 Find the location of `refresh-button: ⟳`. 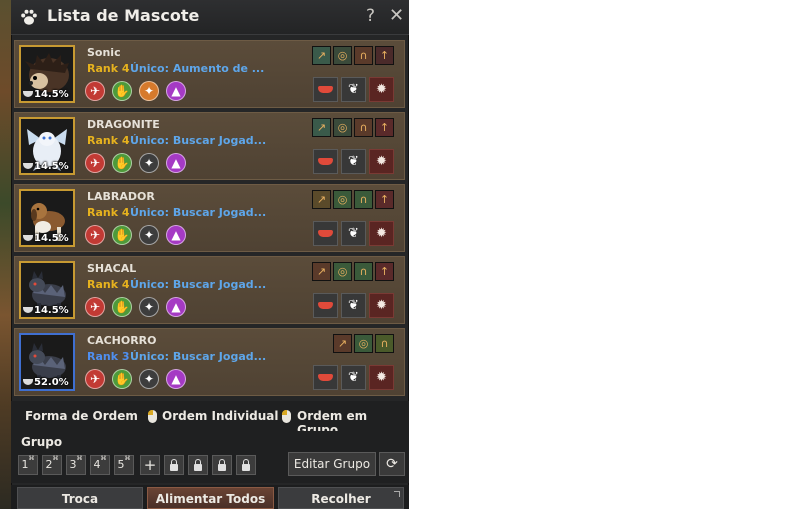

refresh-button: ⟳ is located at coordinates (392, 464).